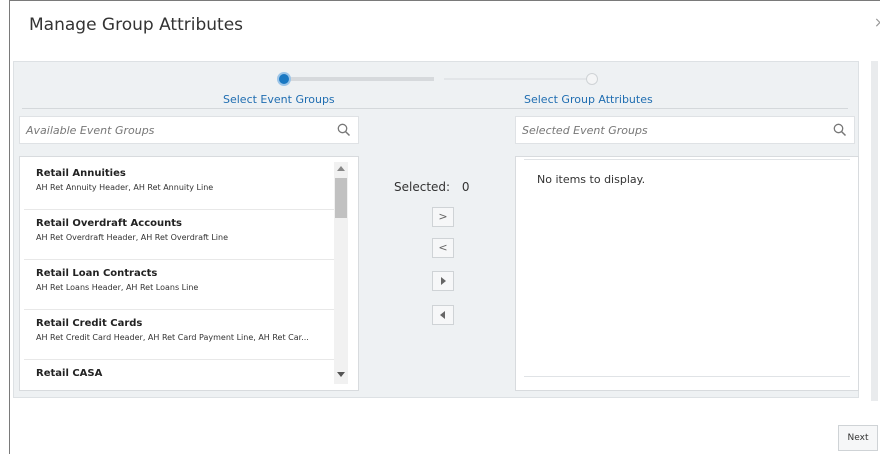  Describe the element at coordinates (90, 130) in the screenshot. I see `available-search-placeholder: Available Event Groups` at that location.